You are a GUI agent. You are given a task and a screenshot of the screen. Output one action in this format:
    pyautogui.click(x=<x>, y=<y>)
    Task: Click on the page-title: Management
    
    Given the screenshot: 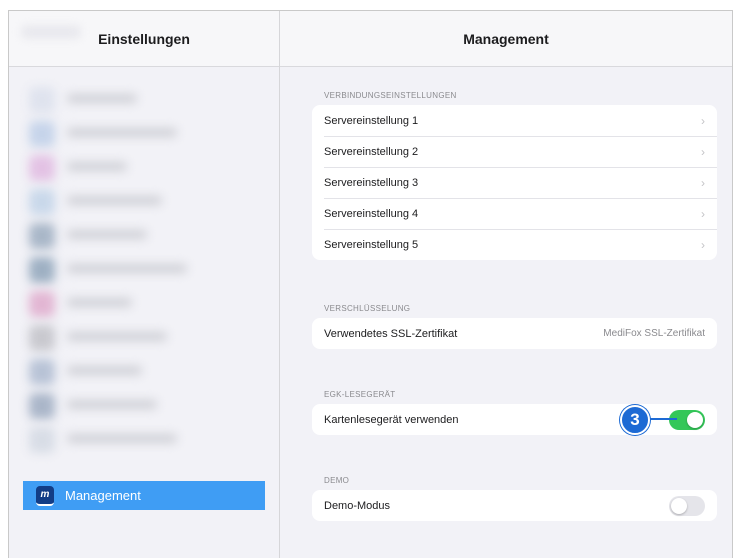 What is the action you would take?
    pyautogui.click(x=506, y=38)
    